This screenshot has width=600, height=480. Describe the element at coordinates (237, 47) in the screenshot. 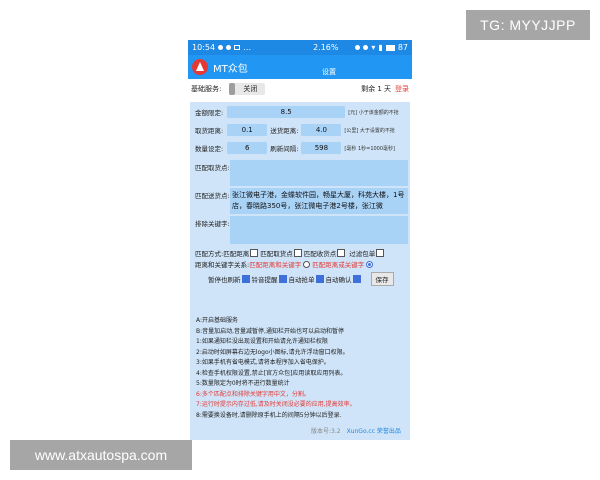

I see `image-icon` at that location.